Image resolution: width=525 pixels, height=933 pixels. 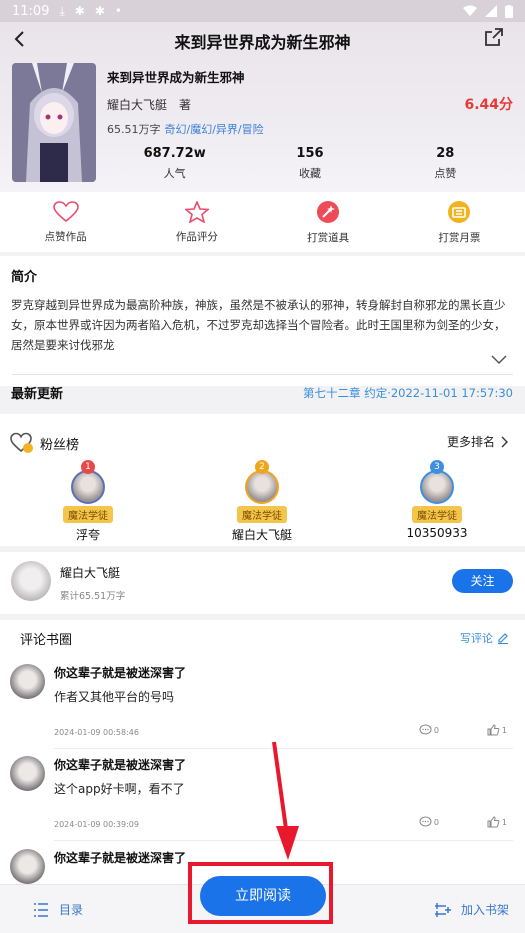 I want to click on share-button, so click(x=495, y=38).